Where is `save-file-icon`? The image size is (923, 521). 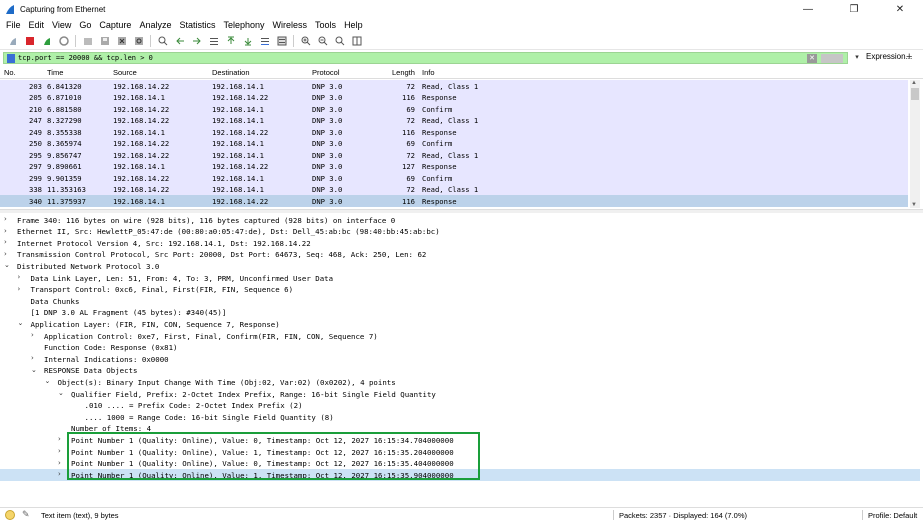
save-file-icon is located at coordinates (105, 41).